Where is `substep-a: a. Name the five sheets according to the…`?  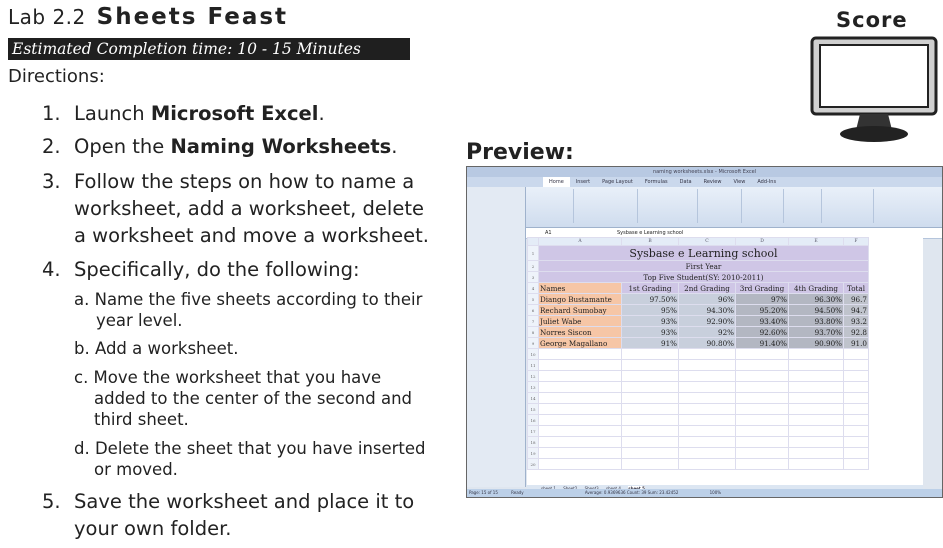
substep-a: a. Name the five sheets according to the… is located at coordinates (248, 310).